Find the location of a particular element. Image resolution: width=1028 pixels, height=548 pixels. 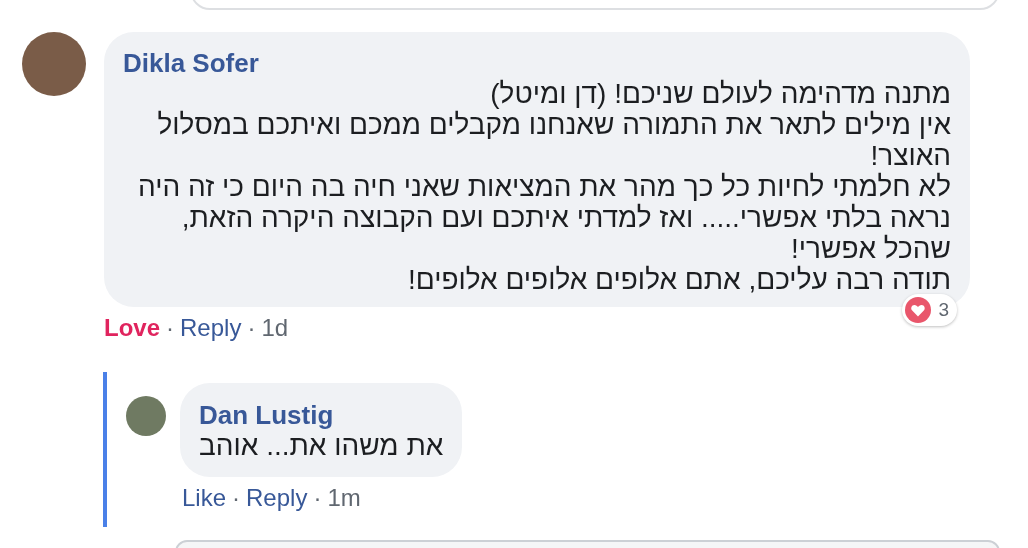

comment-text: לא חלמתי לחיות כל כך מהר את המציאות שאני חיה בה היום כי זה היה נראה בלתי אפשרי..... ואז למדתי איתכם ועם הקבוצה היקרה הזאת, שהכל אפשרי! is located at coordinates (544, 217).